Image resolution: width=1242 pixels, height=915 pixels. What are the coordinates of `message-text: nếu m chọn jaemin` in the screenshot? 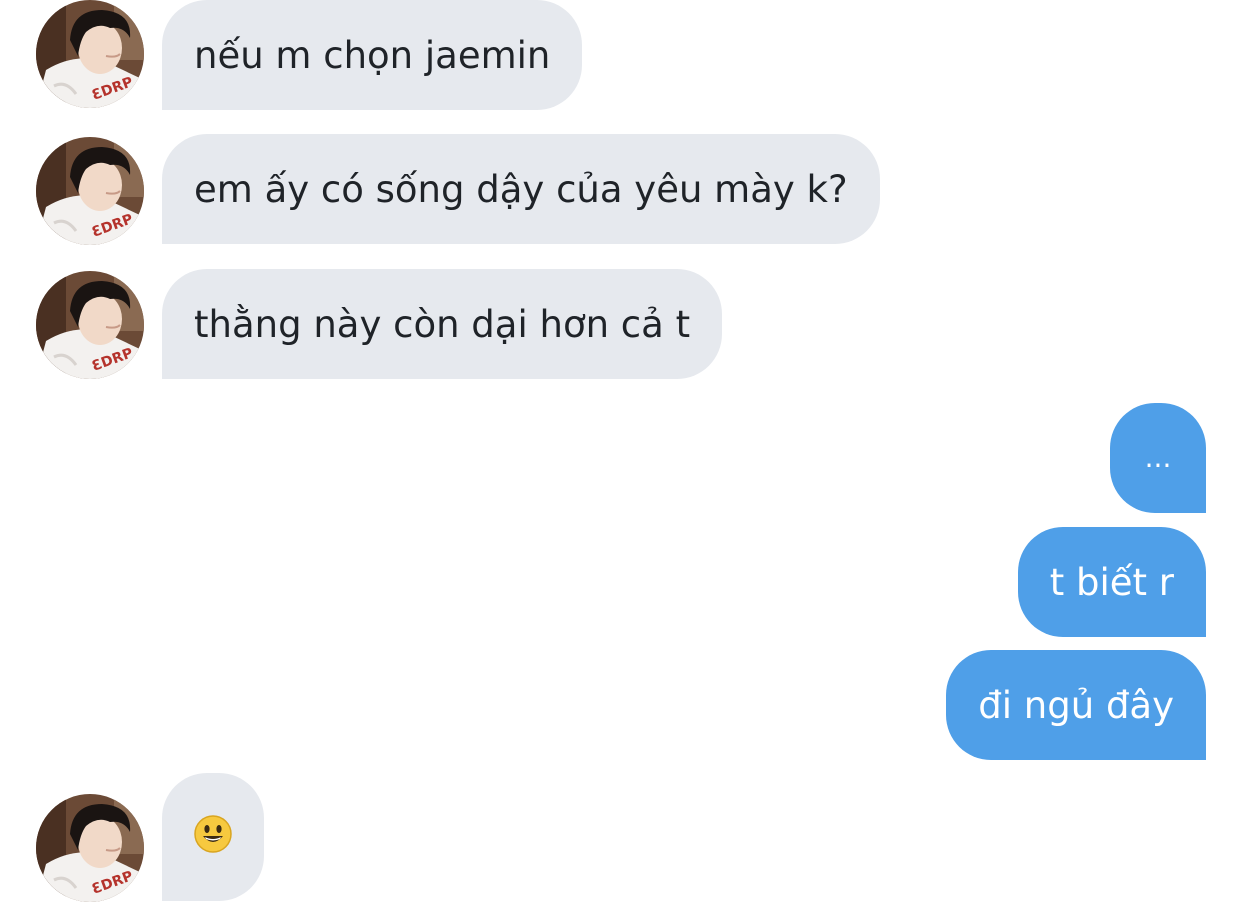 It's located at (372, 55).